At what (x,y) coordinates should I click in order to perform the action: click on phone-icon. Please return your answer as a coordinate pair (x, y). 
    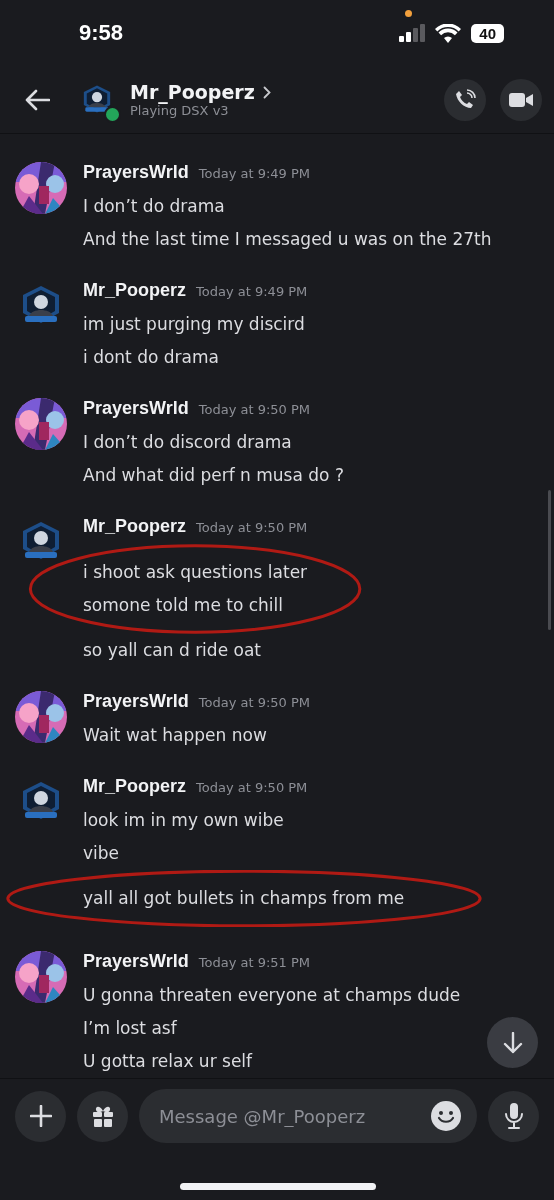
    Looking at the image, I should click on (465, 99).